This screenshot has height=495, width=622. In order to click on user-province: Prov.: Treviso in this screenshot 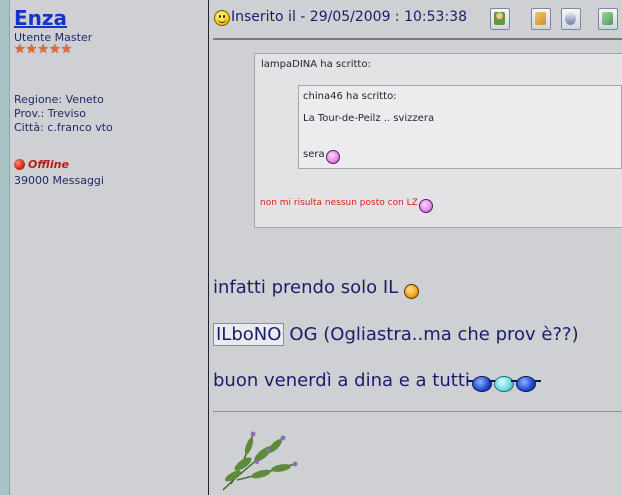, I will do `click(50, 113)`.